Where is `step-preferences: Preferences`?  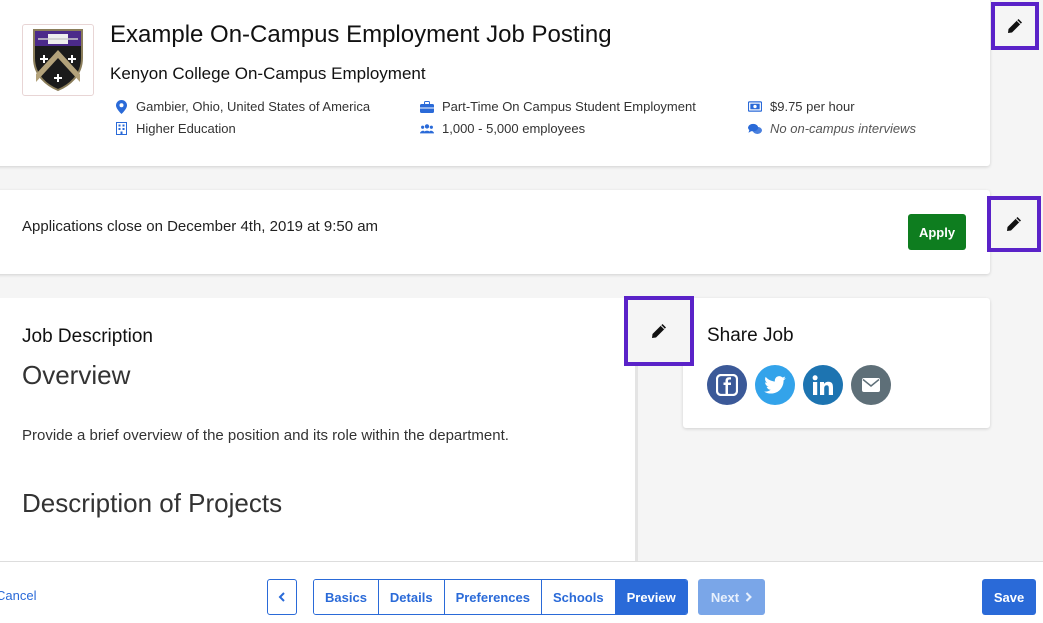
step-preferences: Preferences is located at coordinates (493, 597).